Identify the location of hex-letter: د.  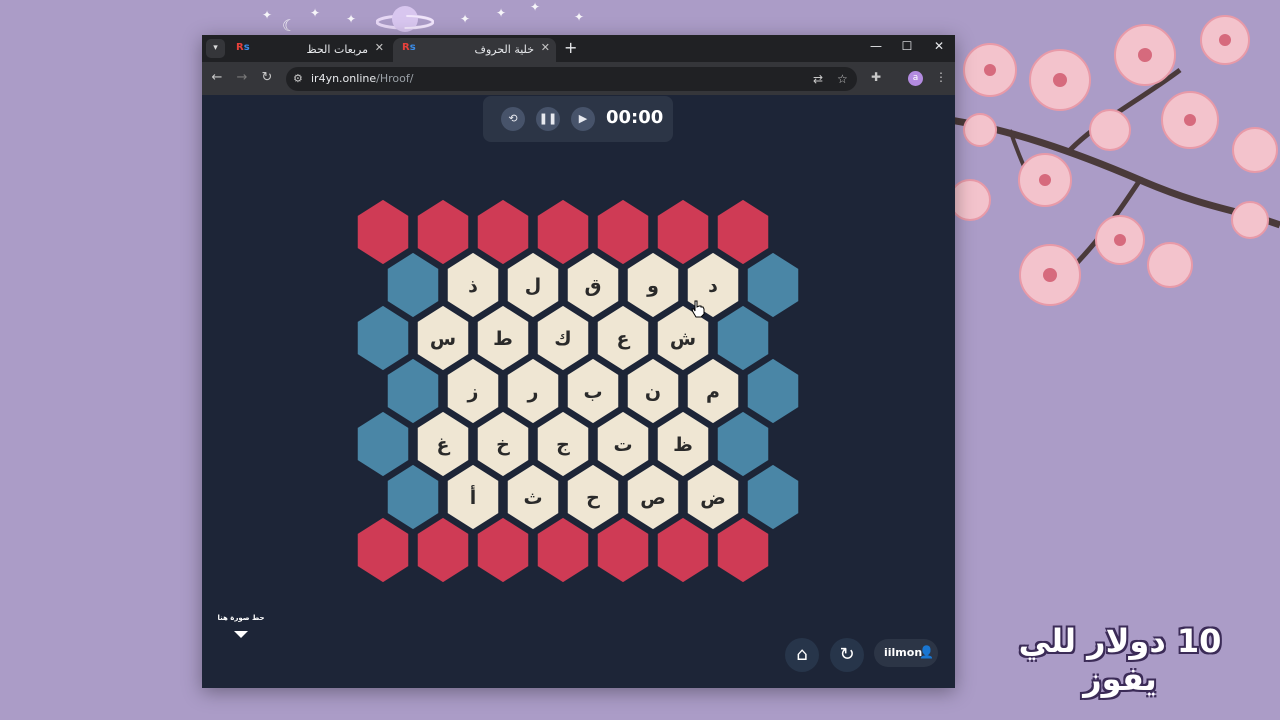
(713, 286).